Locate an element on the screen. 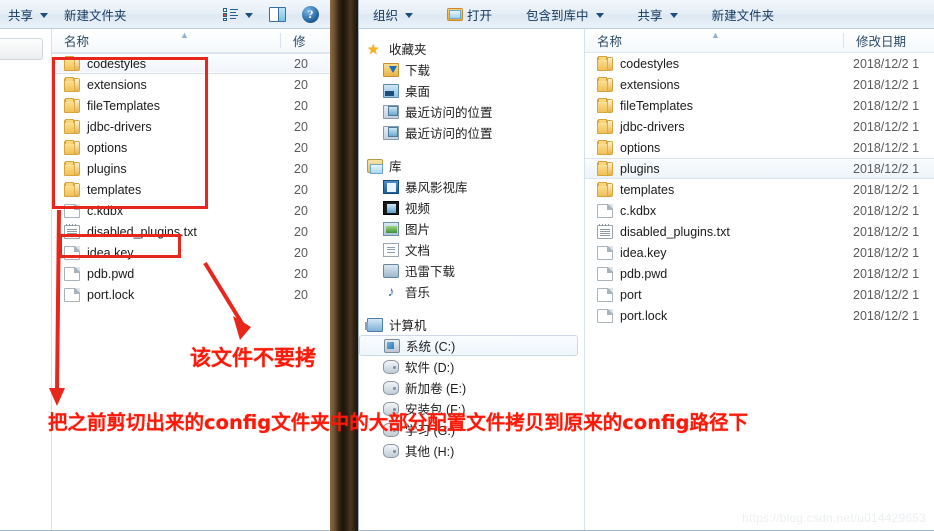 This screenshot has height=531, width=934. file-name-cell: disabled_plugins.txt is located at coordinates (124, 231).